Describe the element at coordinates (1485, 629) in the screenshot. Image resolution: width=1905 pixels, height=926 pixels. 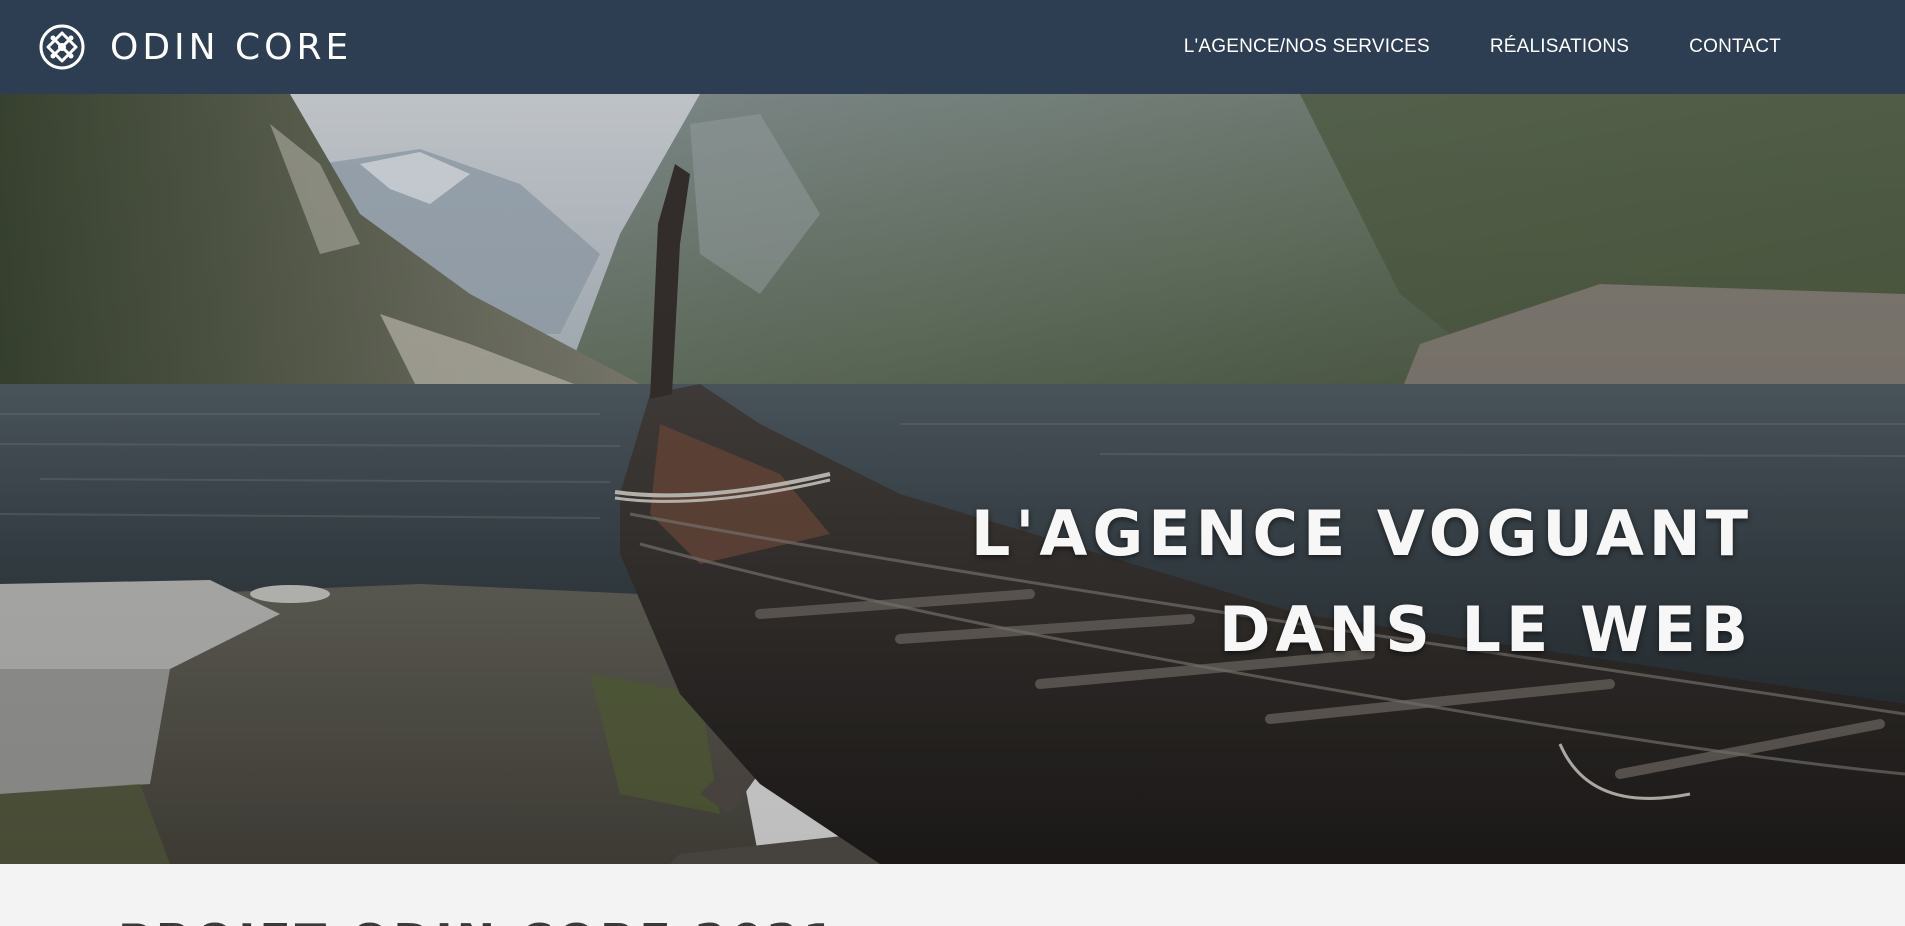
I see `hero-headline-line2: DANS LE WEB` at that location.